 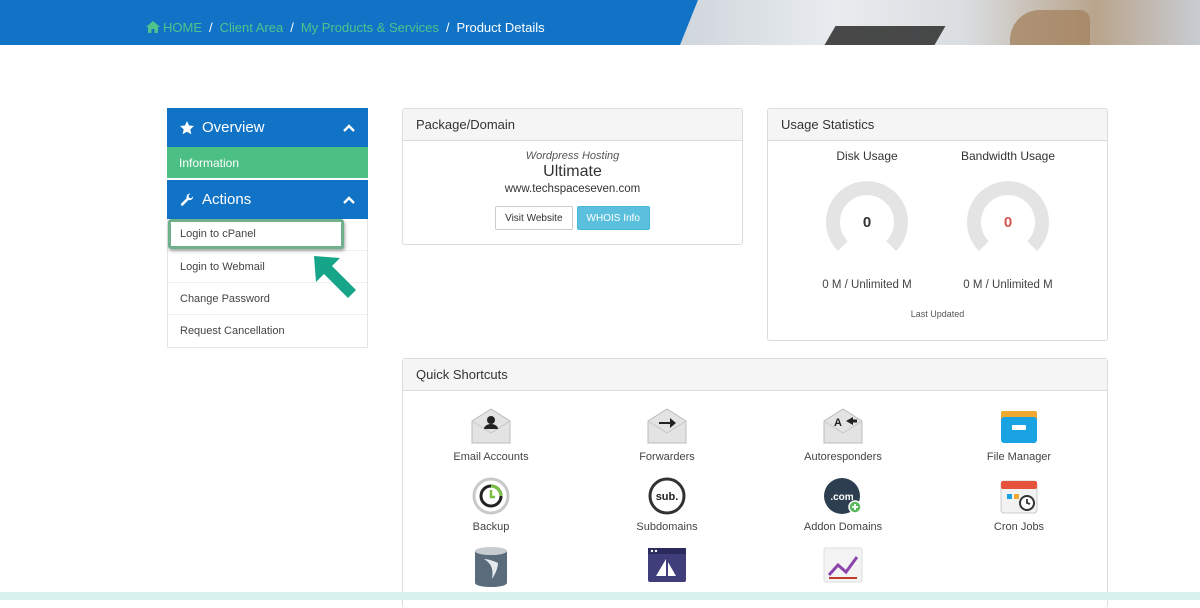 I want to click on star-icon, so click(x=187, y=127).